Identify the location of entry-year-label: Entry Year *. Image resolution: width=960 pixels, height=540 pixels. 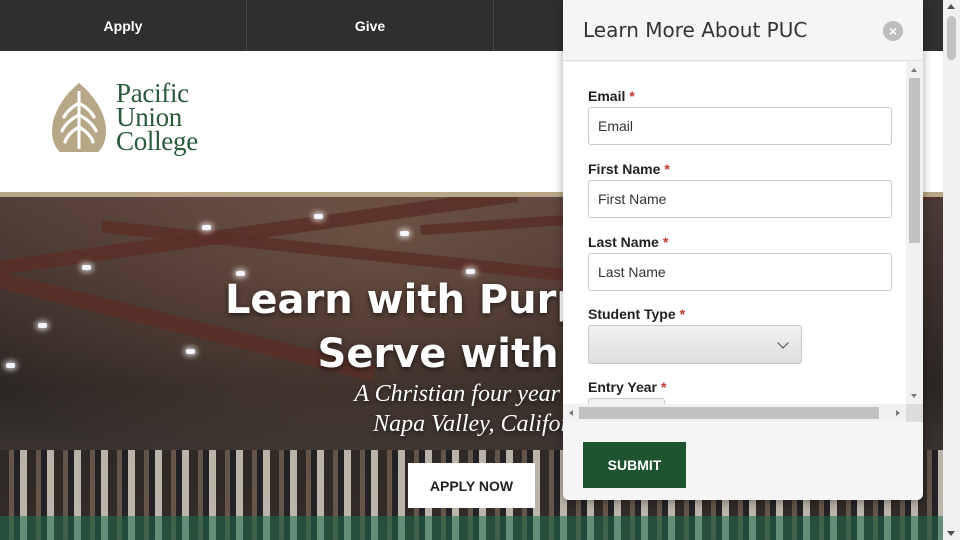
(627, 387).